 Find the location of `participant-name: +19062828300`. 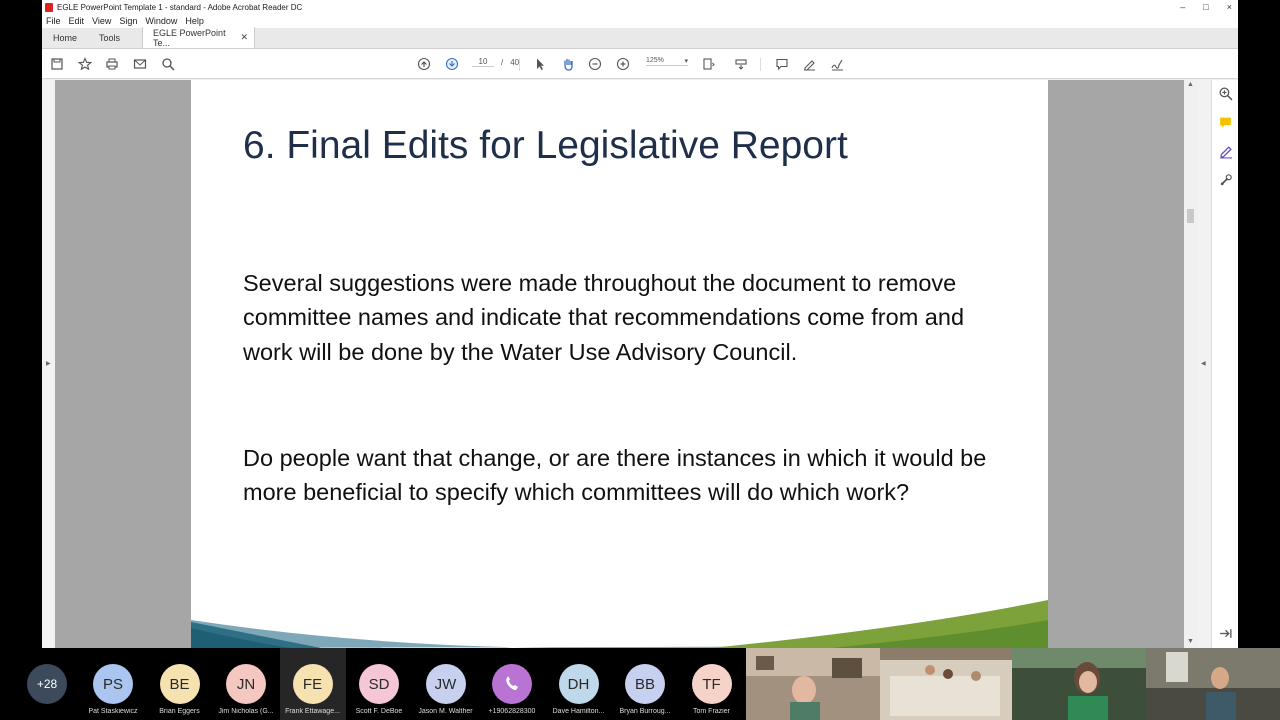

participant-name: +19062828300 is located at coordinates (512, 711).